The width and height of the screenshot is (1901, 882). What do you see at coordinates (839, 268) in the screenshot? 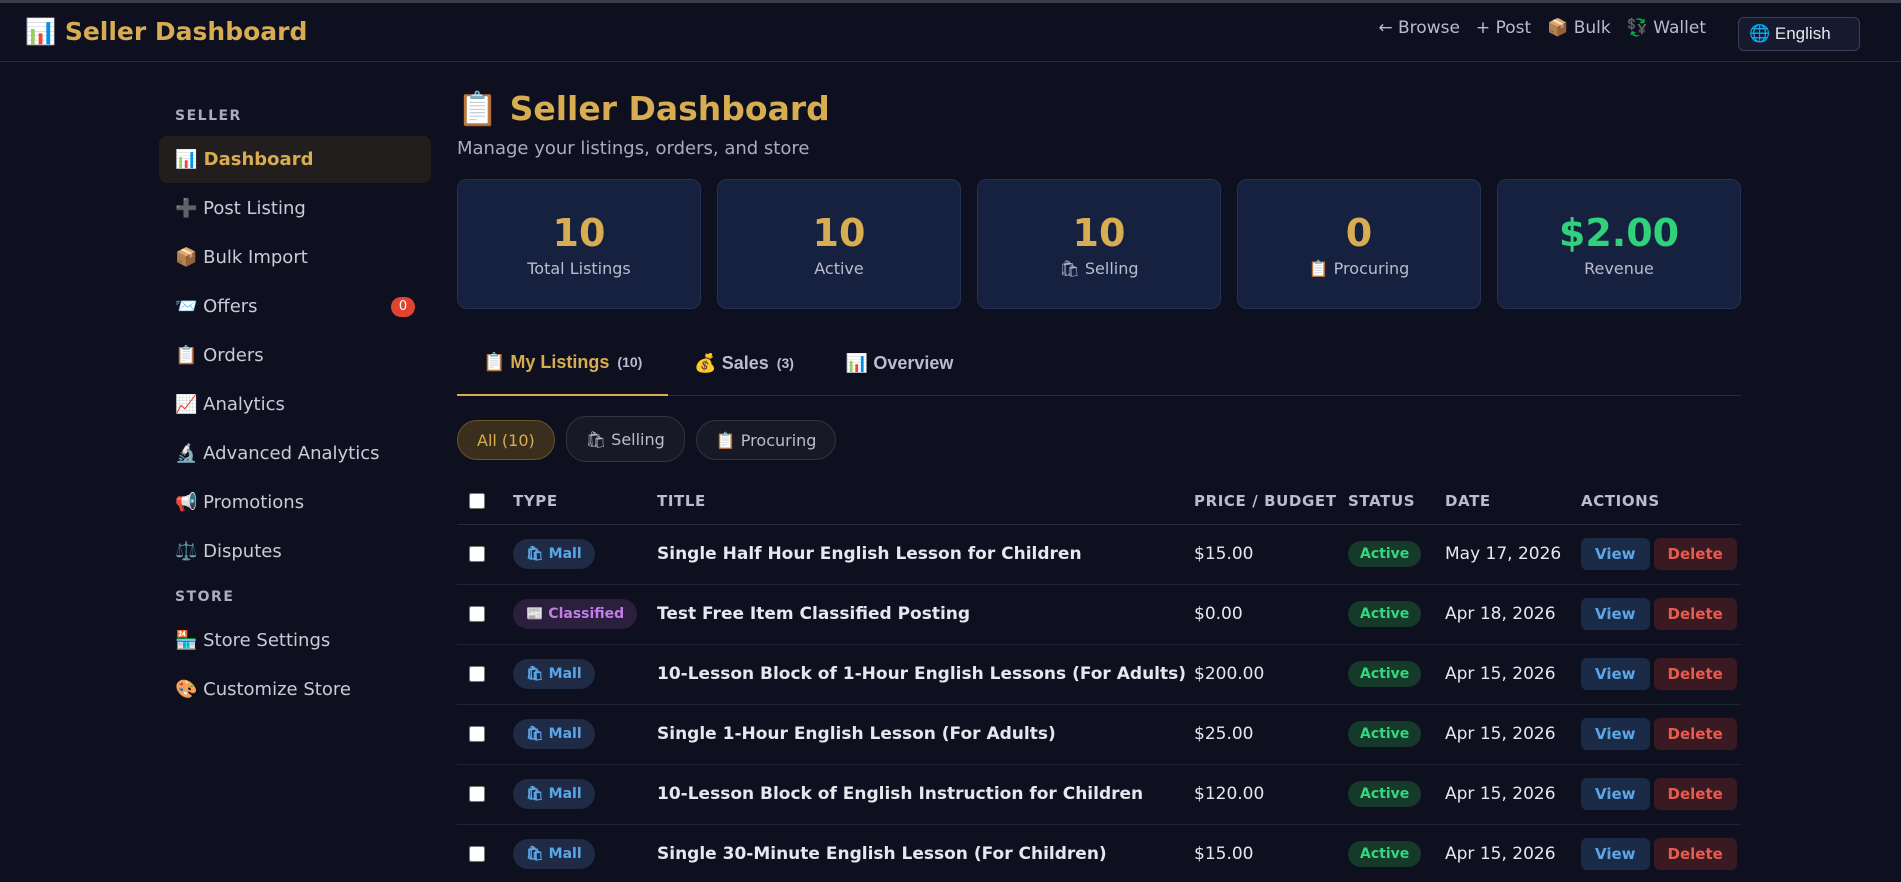
I see `stat-label: Active` at bounding box center [839, 268].